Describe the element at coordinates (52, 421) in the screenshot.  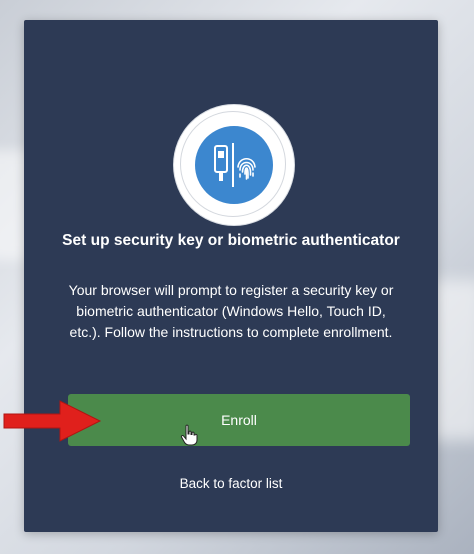
I see `red-arrow-icon` at that location.